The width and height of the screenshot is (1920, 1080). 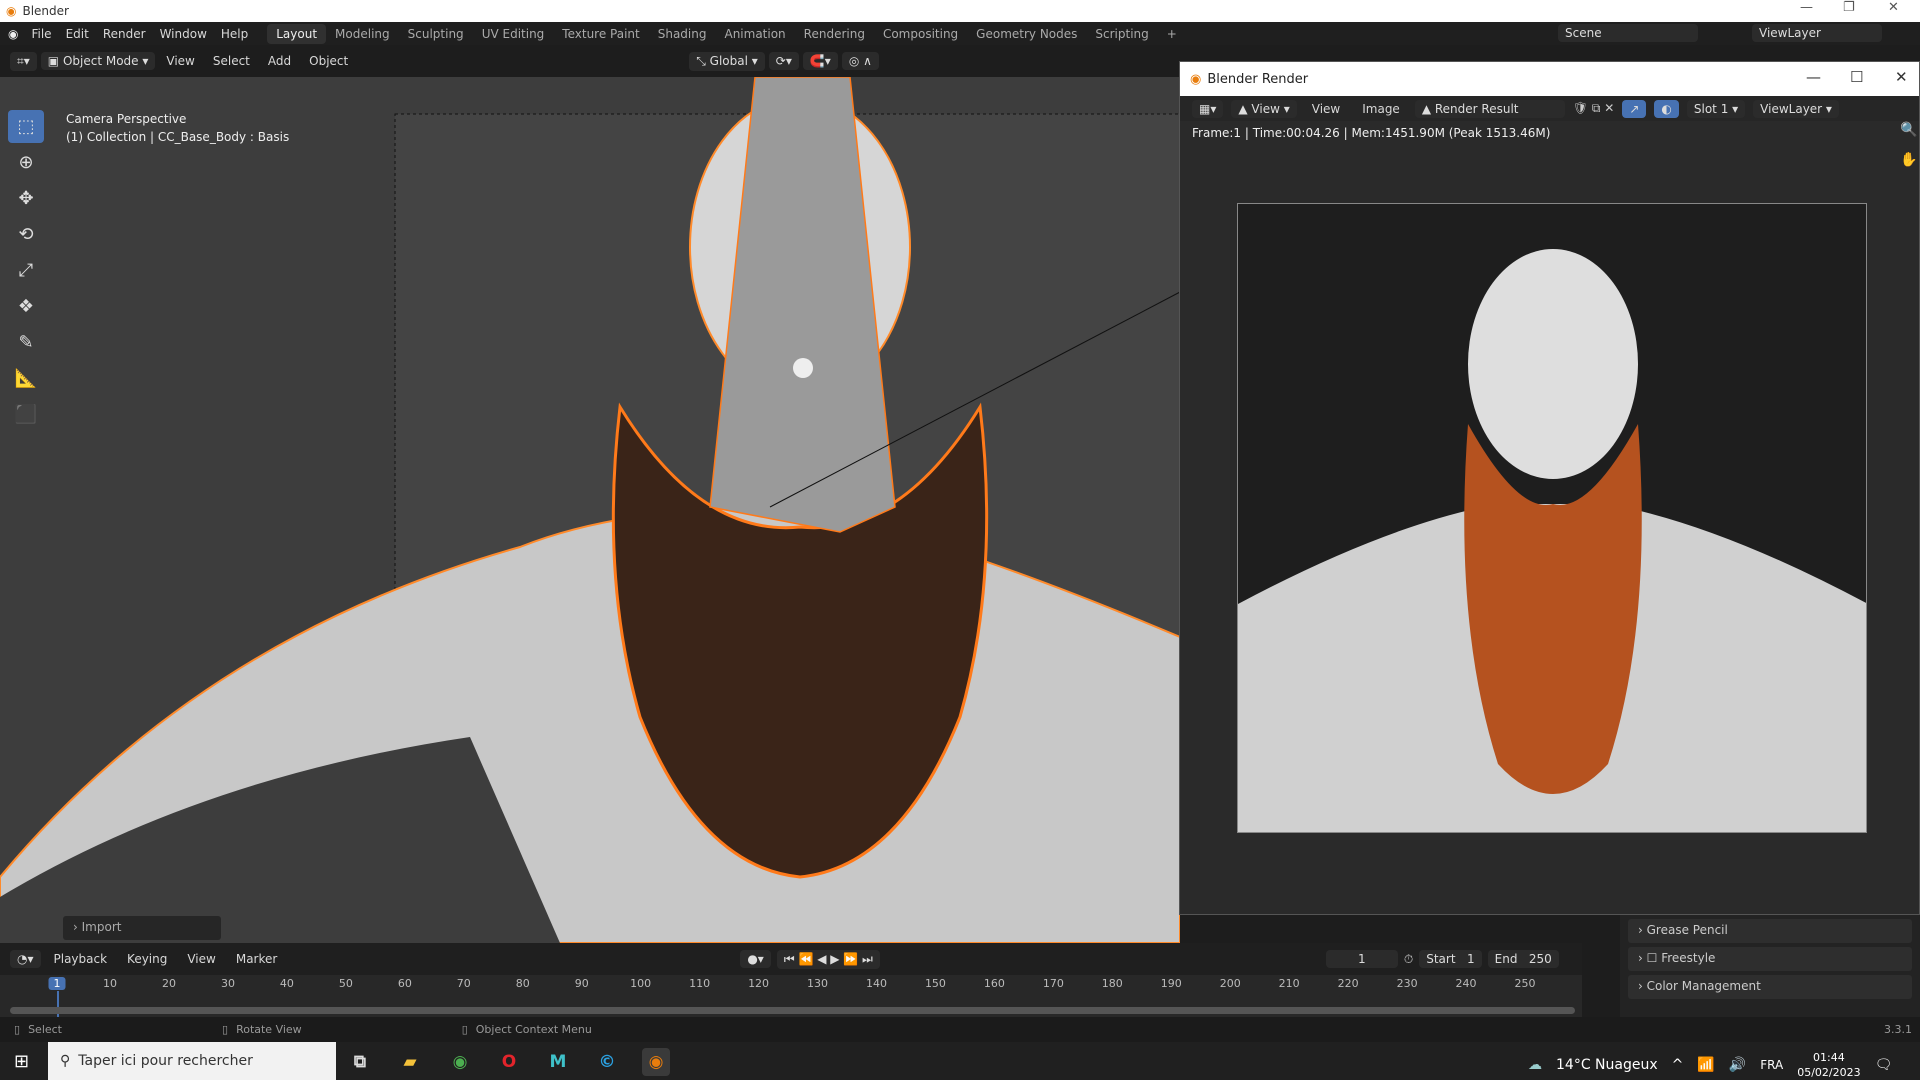 I want to click on rotate-icon: ⟲, so click(x=26, y=234).